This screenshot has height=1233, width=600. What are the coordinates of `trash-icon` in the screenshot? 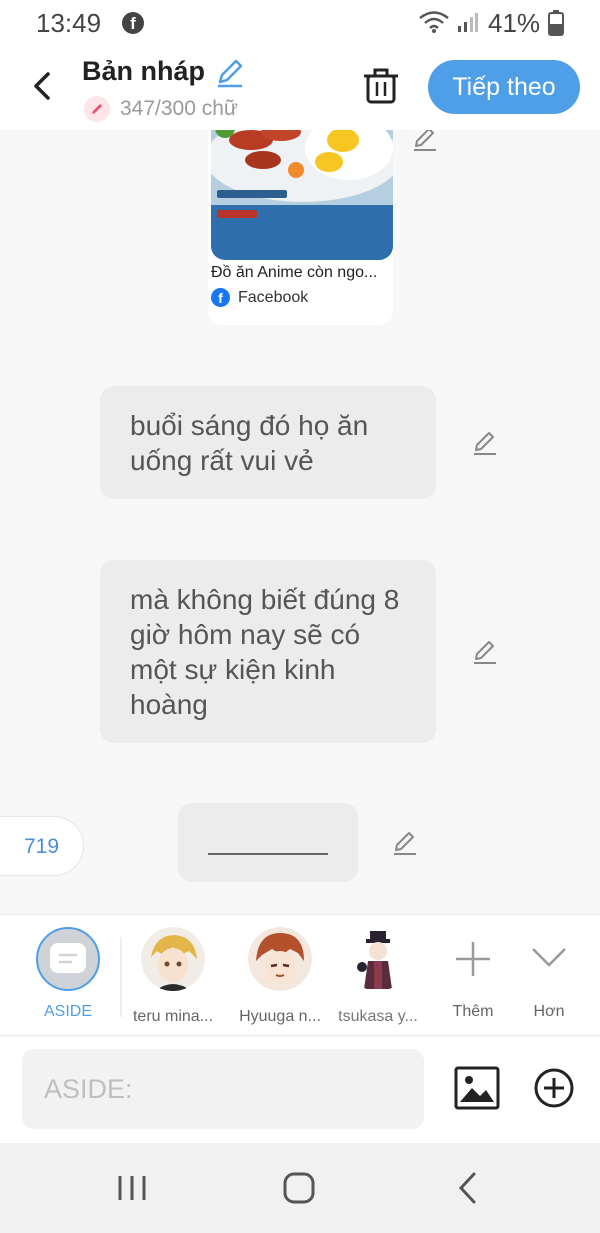 It's located at (381, 86).